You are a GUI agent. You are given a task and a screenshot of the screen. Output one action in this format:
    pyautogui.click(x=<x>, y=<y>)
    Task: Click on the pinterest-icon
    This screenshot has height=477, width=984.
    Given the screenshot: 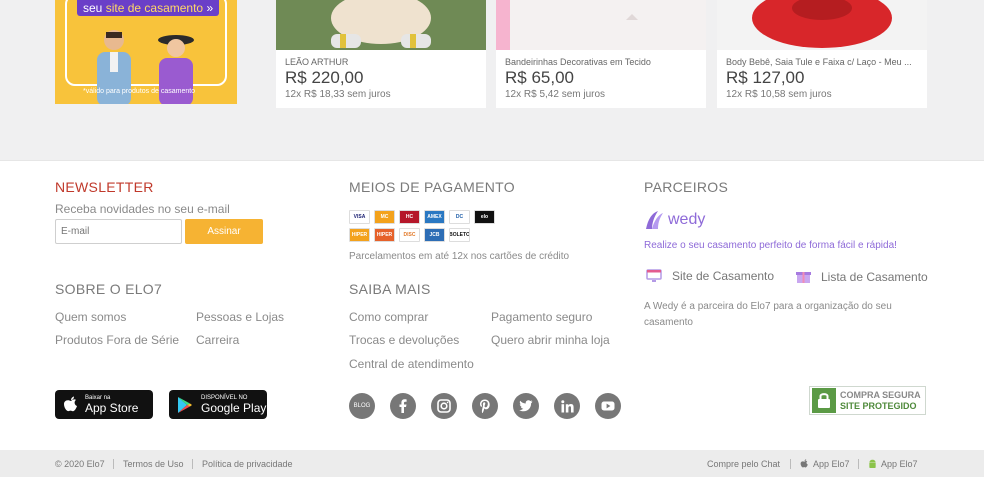 What is the action you would take?
    pyautogui.click(x=485, y=406)
    